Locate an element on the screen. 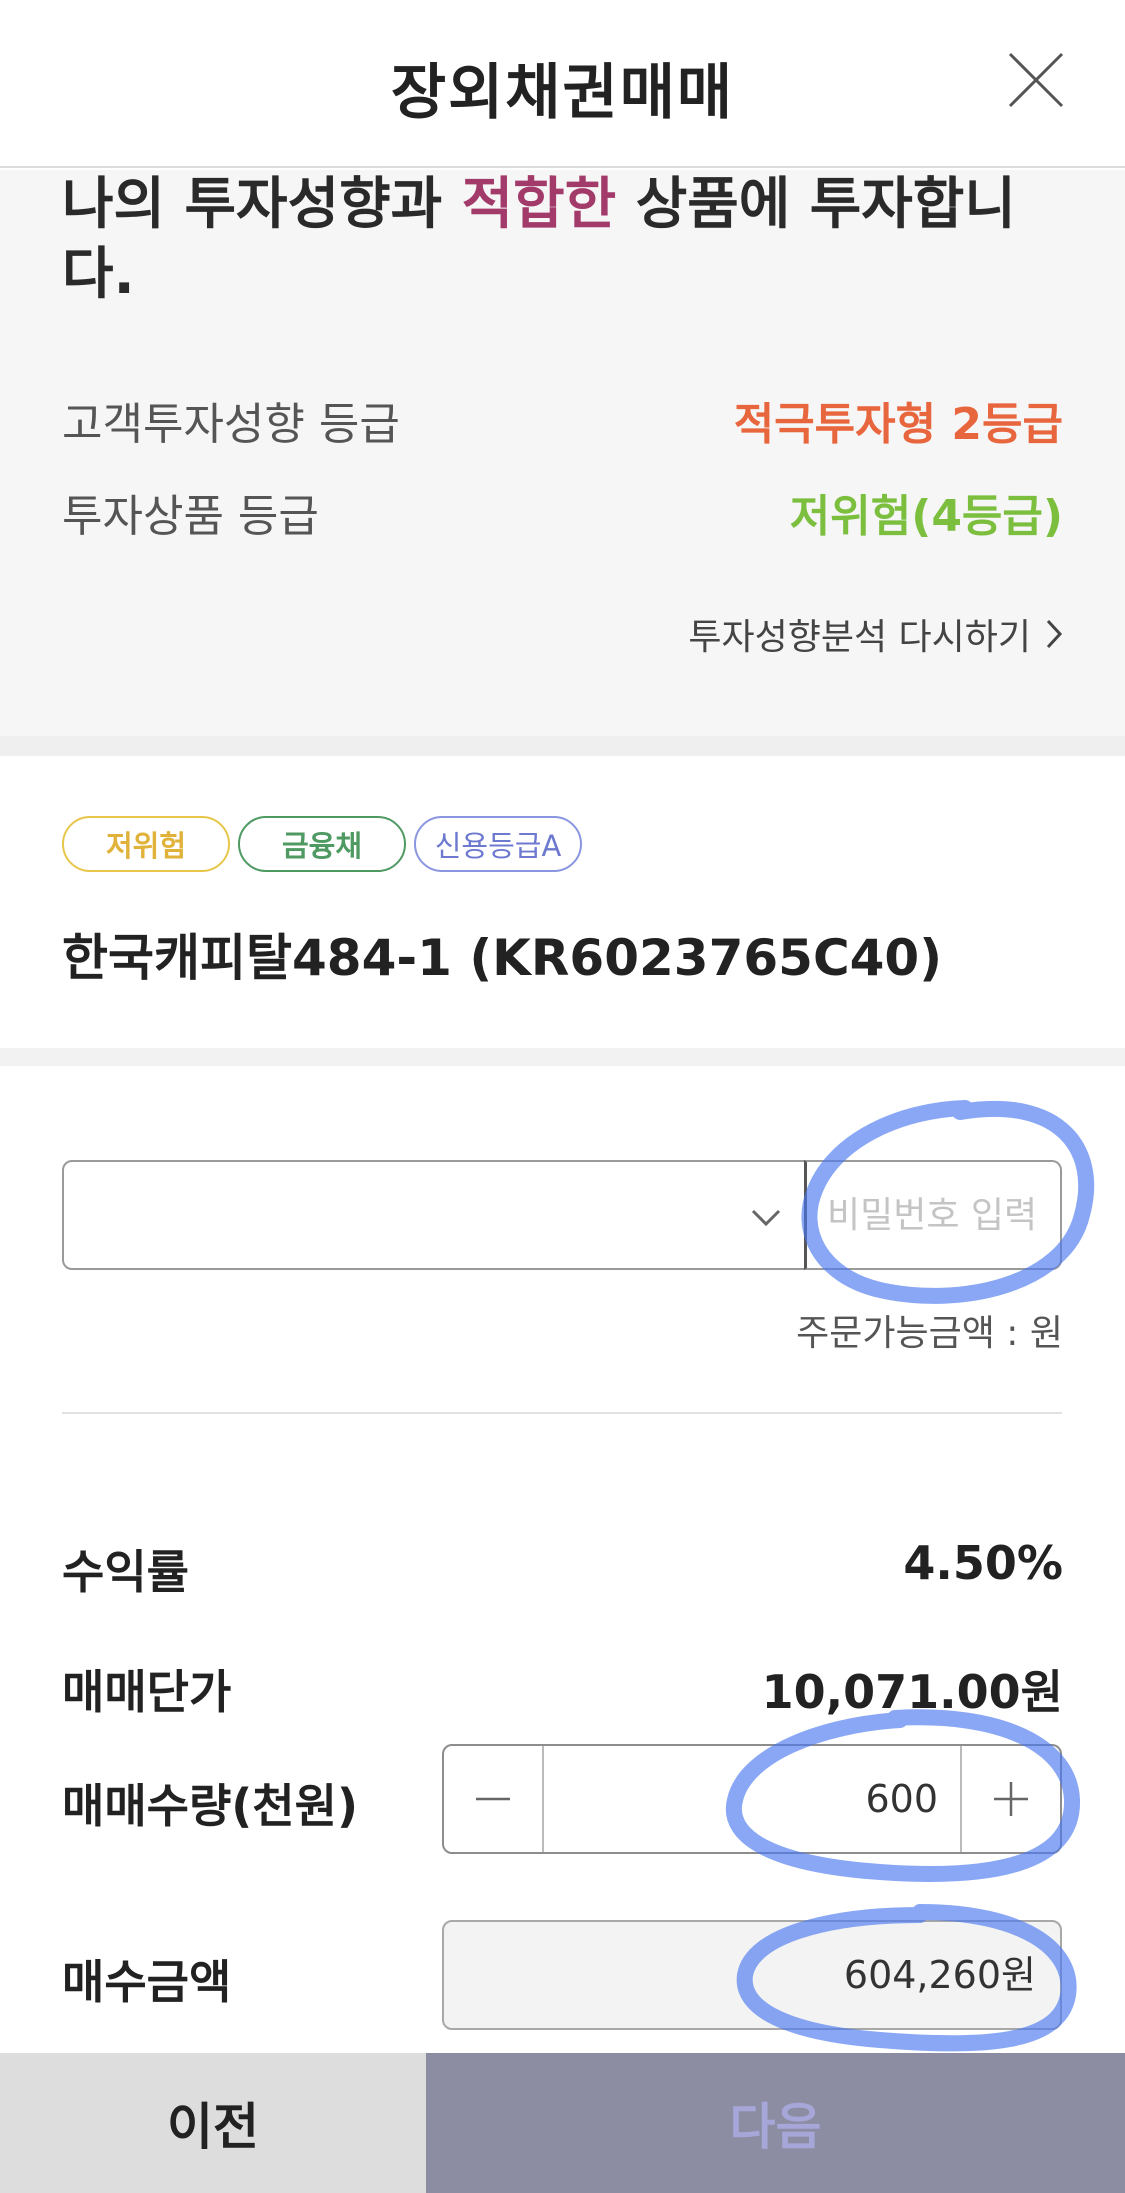 The width and height of the screenshot is (1125, 2193). reanalyze-link: 투자성향분석 다시하기 is located at coordinates (875, 634).